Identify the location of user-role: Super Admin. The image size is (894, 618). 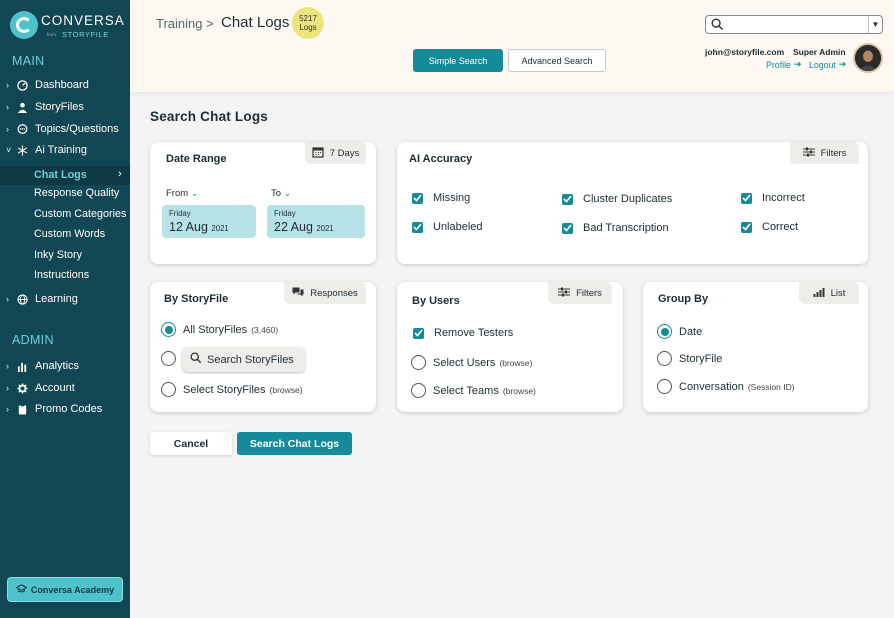
(819, 52).